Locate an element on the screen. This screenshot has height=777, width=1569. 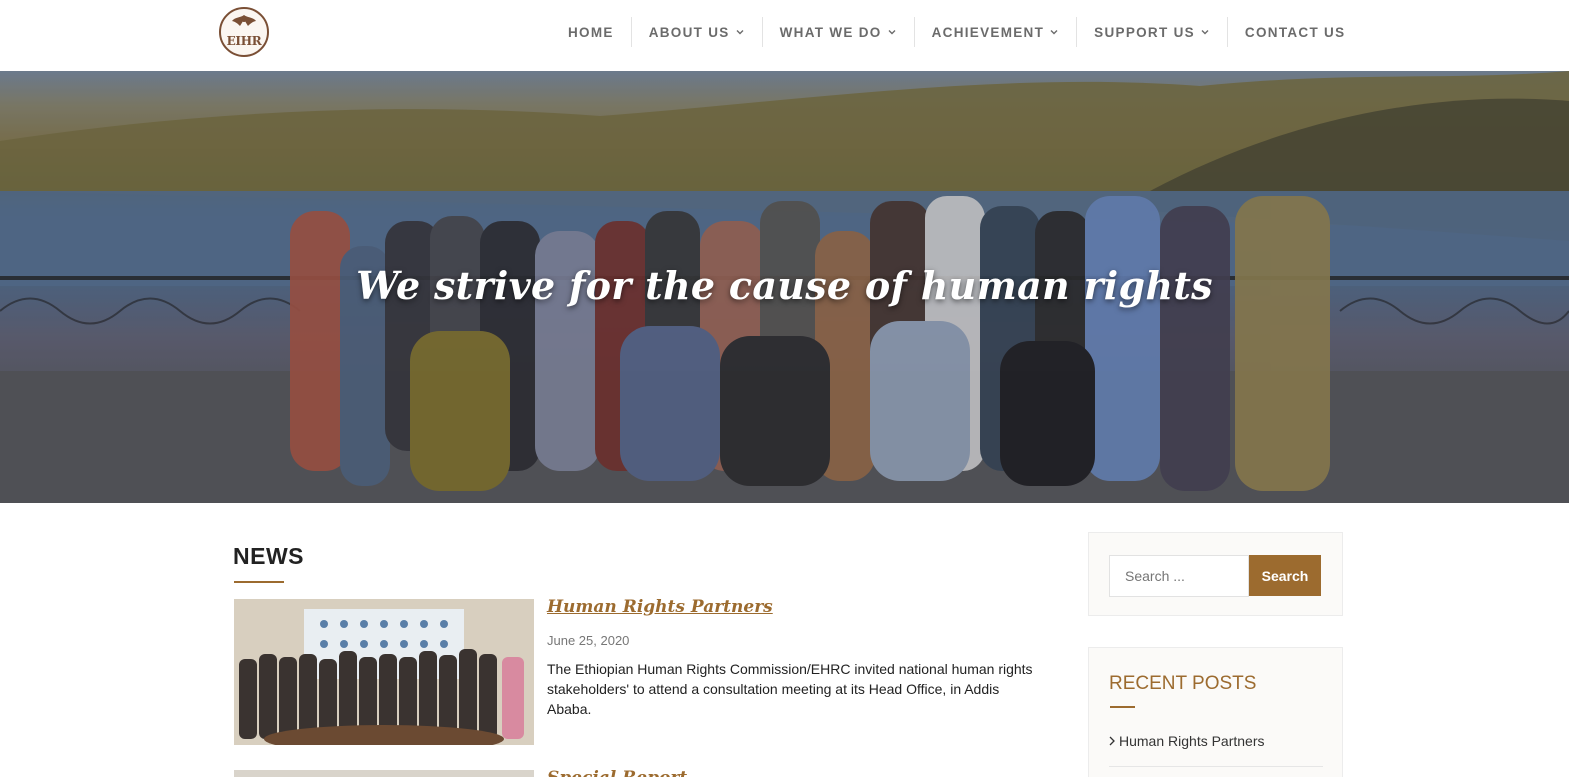
nav-home-label: HOME is located at coordinates (591, 32).